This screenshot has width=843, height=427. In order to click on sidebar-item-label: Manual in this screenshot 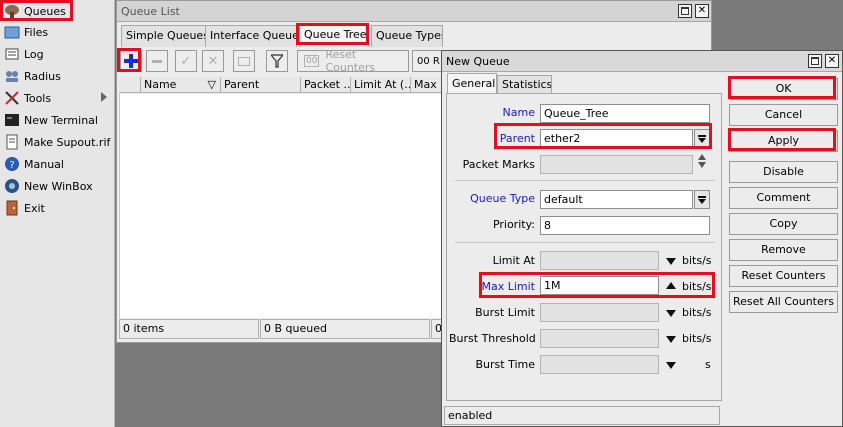, I will do `click(44, 164)`.